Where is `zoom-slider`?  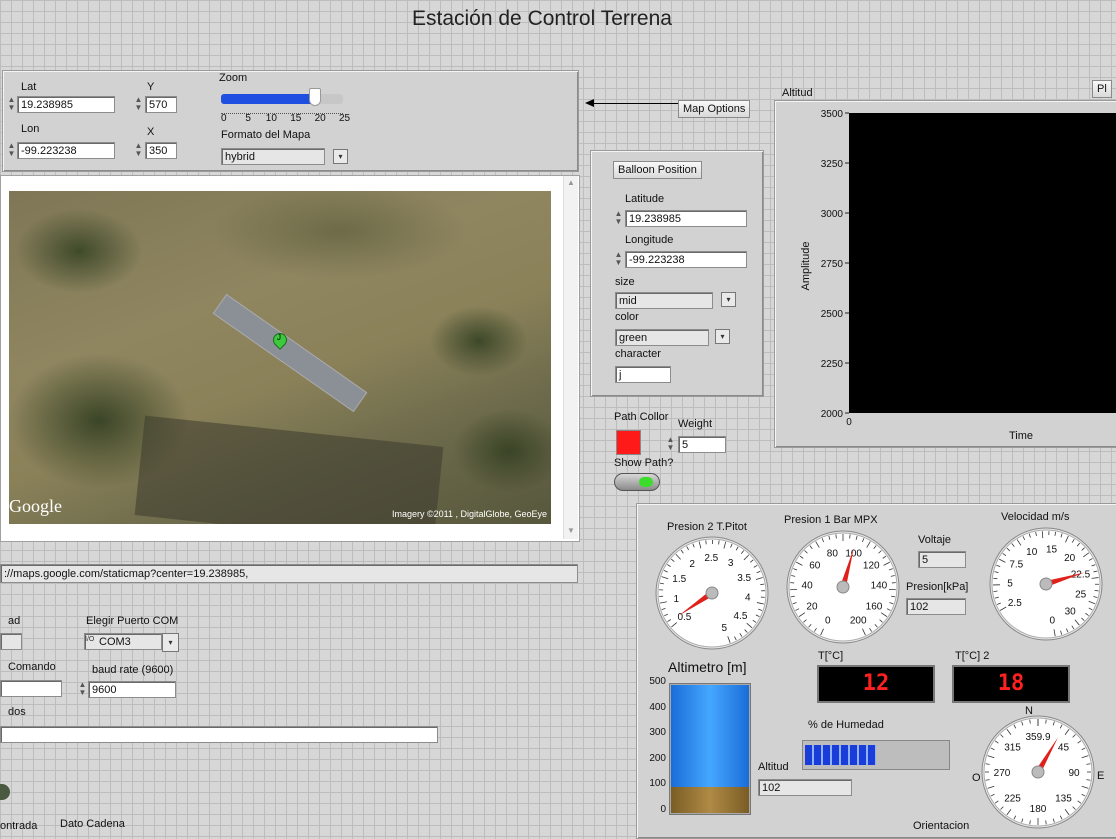 zoom-slider is located at coordinates (282, 99).